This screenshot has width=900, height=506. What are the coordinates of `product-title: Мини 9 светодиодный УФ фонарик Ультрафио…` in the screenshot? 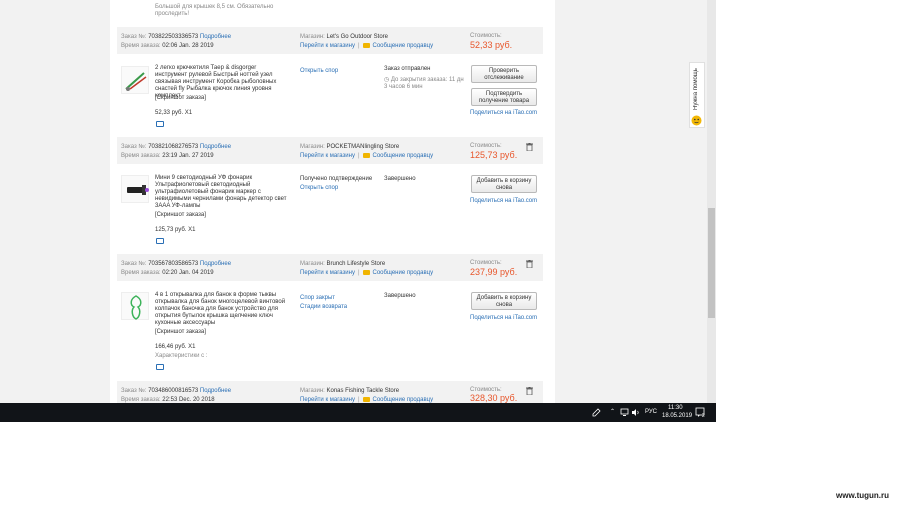 It's located at (222, 192).